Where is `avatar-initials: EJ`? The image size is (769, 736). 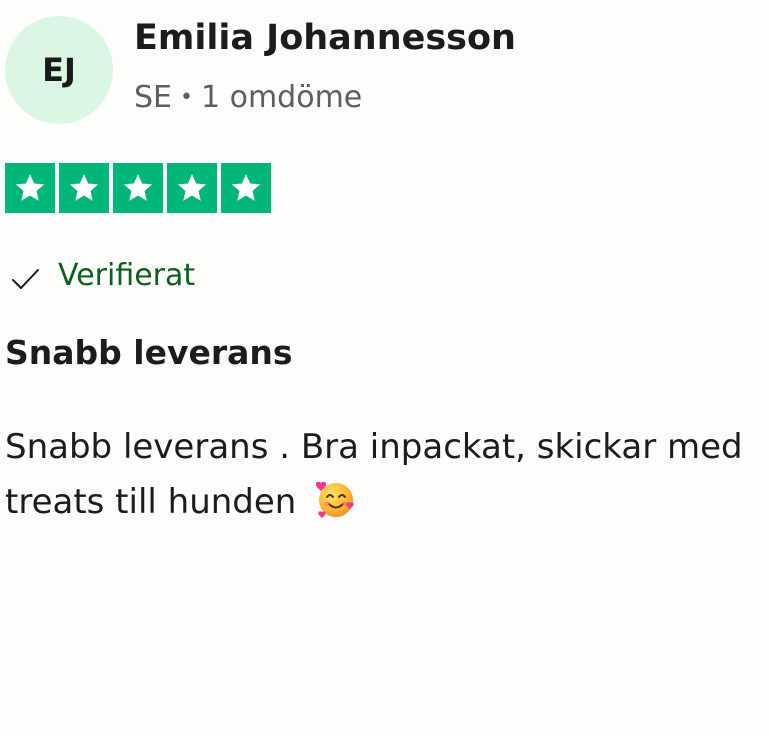 avatar-initials: EJ is located at coordinates (59, 70).